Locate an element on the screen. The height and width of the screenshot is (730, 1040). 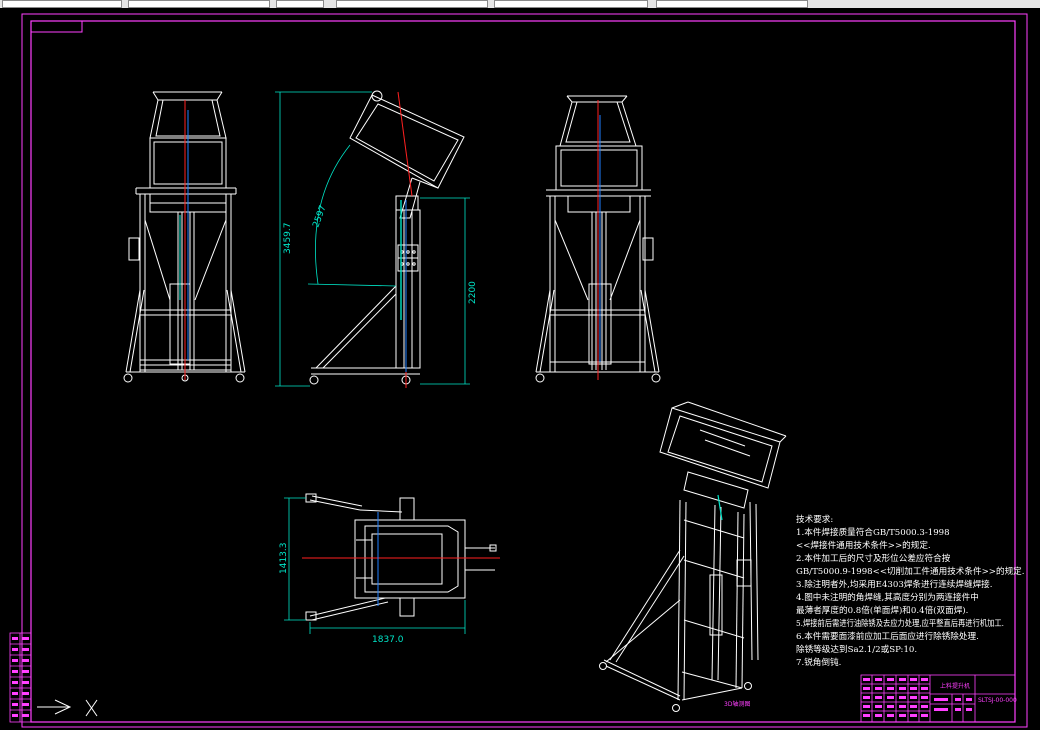
dim-total-height: 3459.7 is located at coordinates (288, 239).